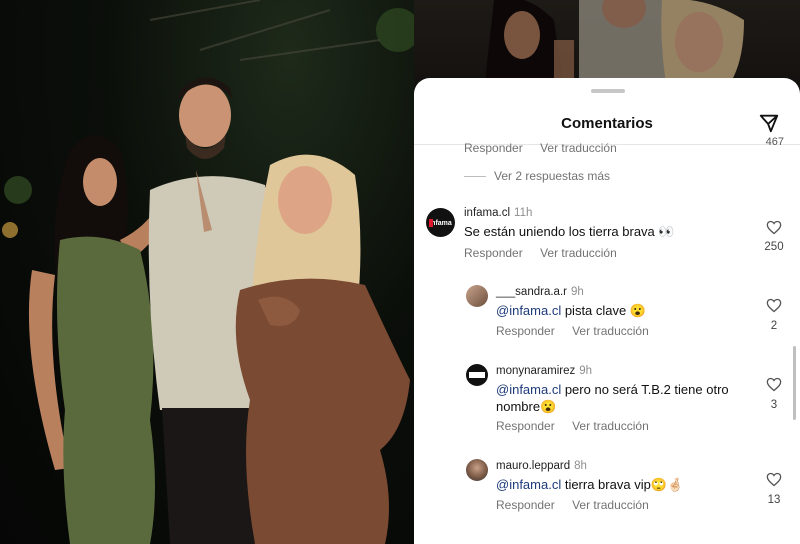 This screenshot has height=544, width=800. I want to click on comment-header: ___sandra.a.r 9h, so click(540, 292).